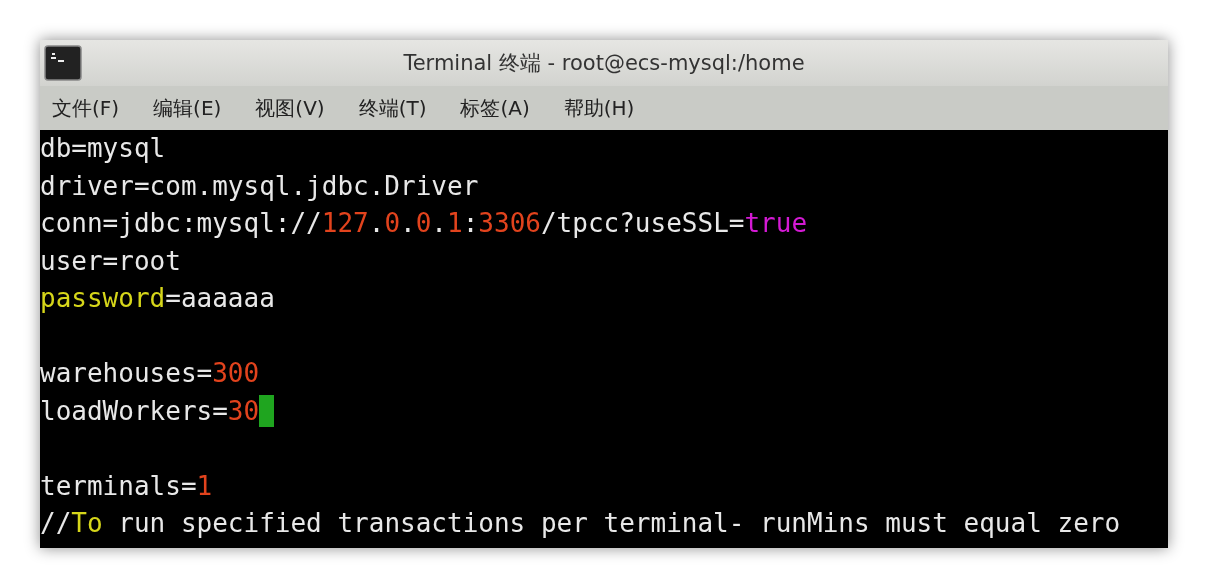 This screenshot has width=1208, height=588. Describe the element at coordinates (158, 298) in the screenshot. I see `terminal-line: password=aaaaaa` at that location.